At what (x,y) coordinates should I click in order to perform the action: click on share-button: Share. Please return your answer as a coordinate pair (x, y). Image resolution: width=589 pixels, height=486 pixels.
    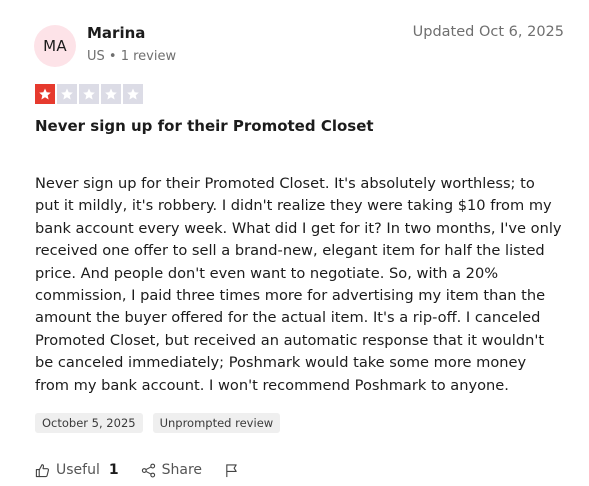
    Looking at the image, I should click on (171, 470).